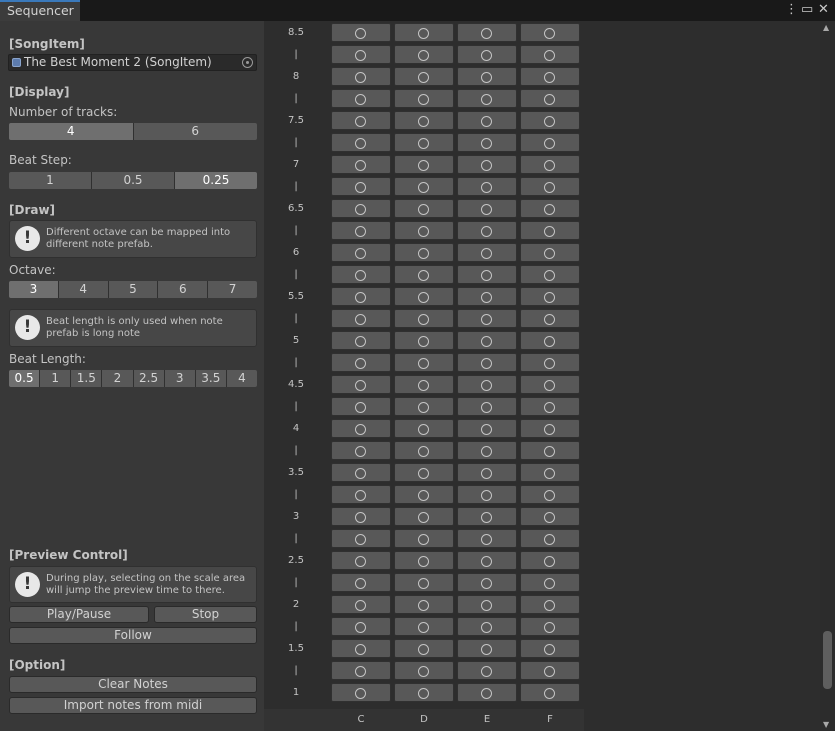 The height and width of the screenshot is (731, 835). What do you see at coordinates (133, 180) in the screenshot?
I see `beat-step-option-0-5: 0.5` at bounding box center [133, 180].